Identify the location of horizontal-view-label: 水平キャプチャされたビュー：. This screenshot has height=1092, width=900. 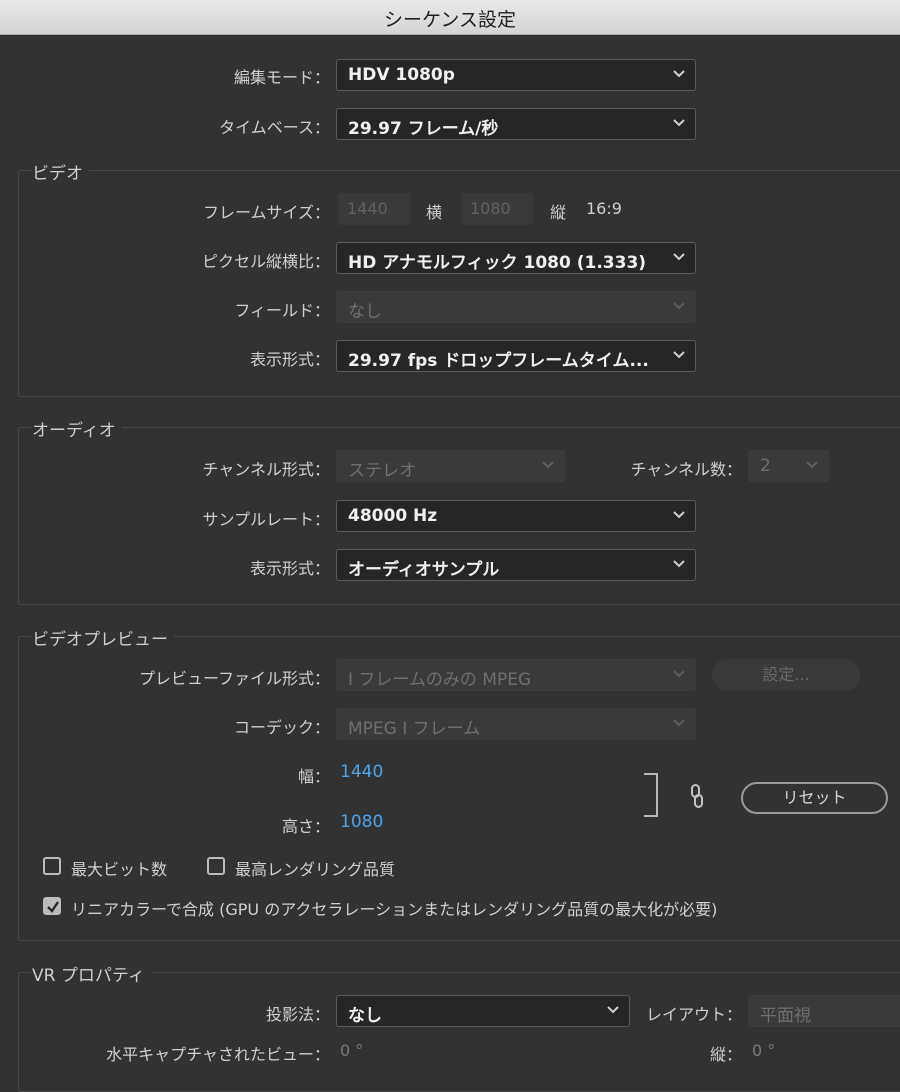
(218, 1054).